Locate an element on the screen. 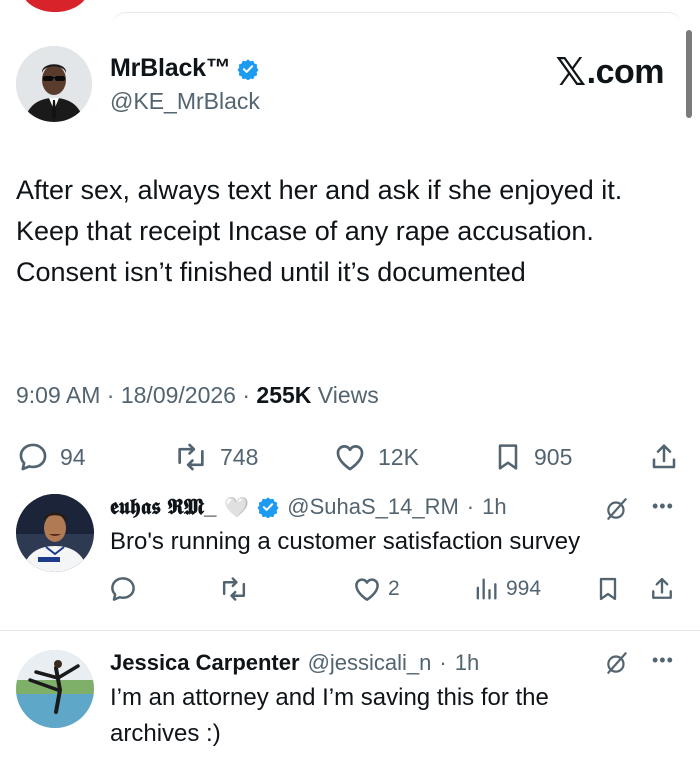 This screenshot has width=700, height=765. x-logo-icon: 𝕏 is located at coordinates (571, 73).